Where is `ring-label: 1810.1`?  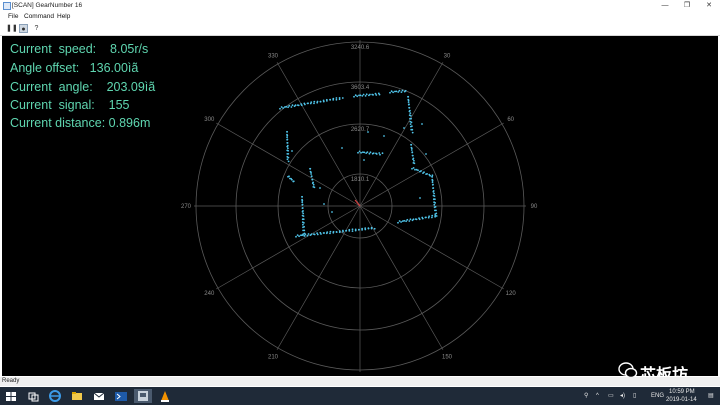 ring-label: 1810.1 is located at coordinates (360, 180).